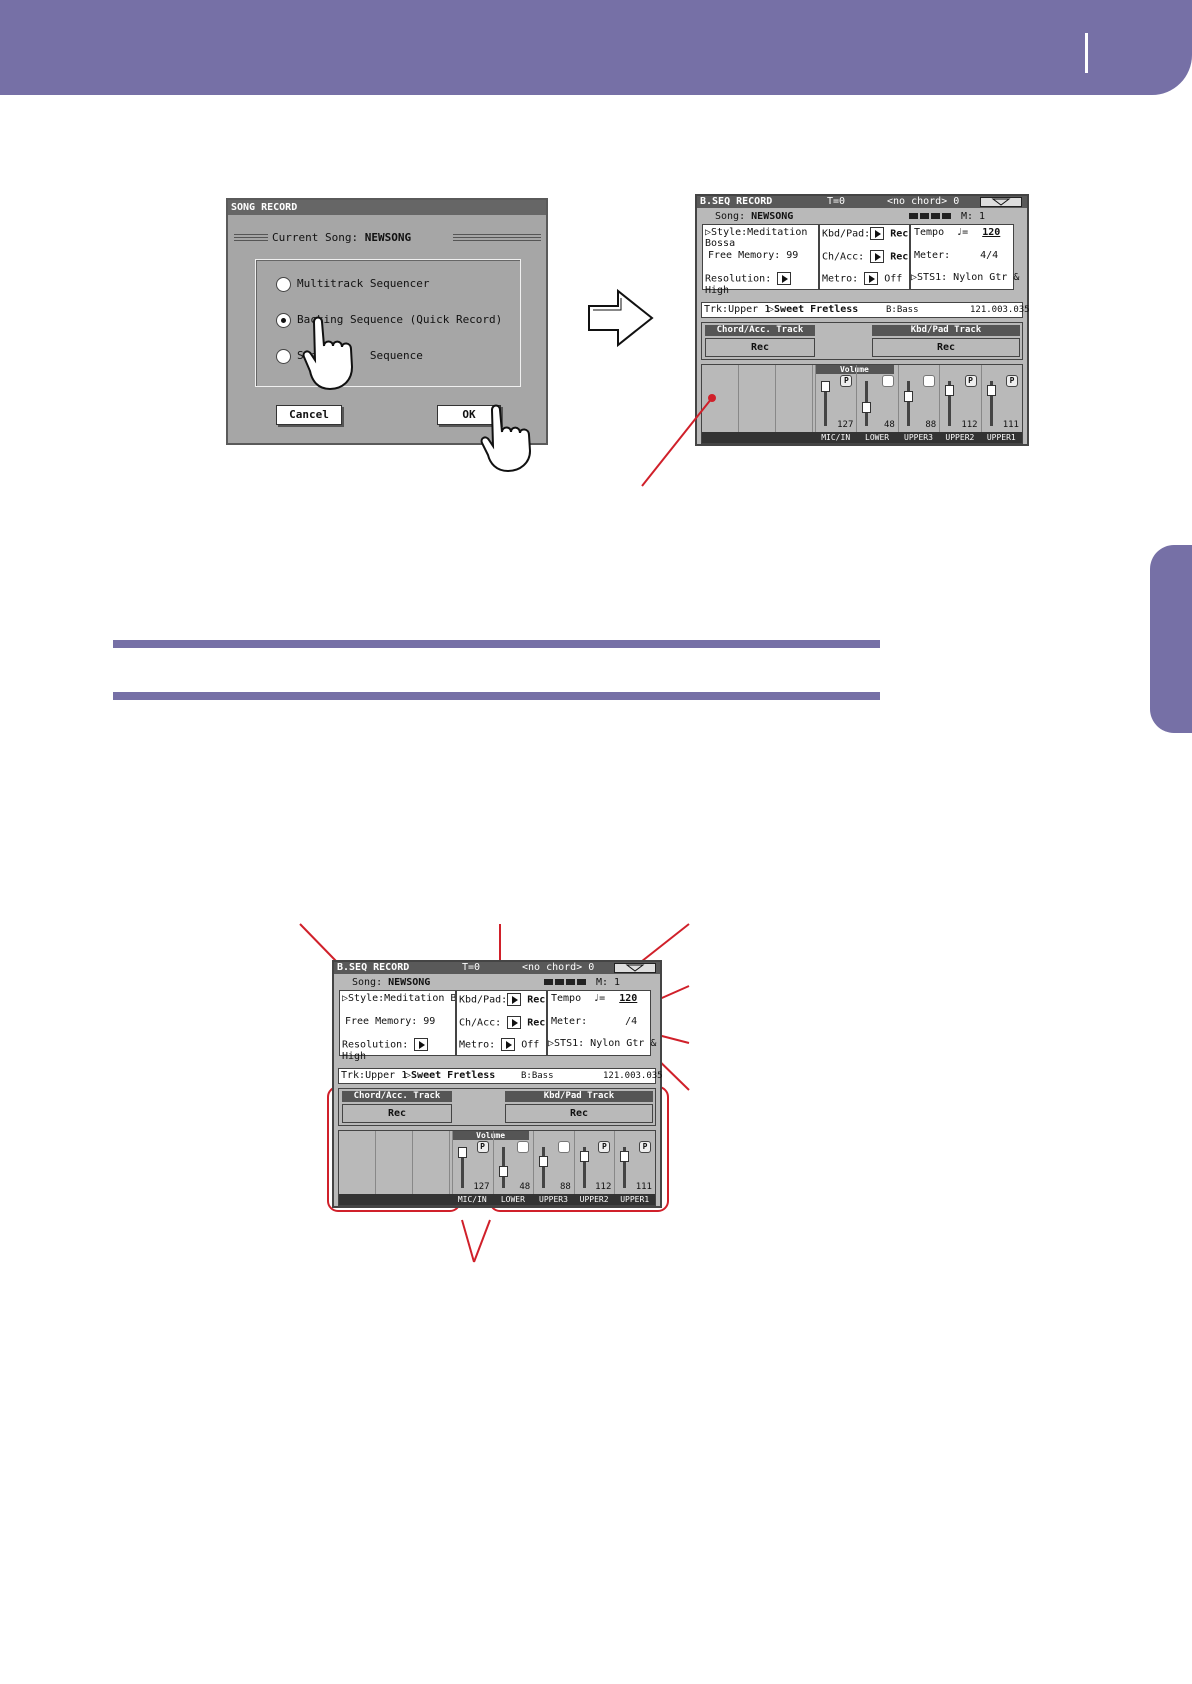  I want to click on channel-name: UPPER2, so click(594, 1199).